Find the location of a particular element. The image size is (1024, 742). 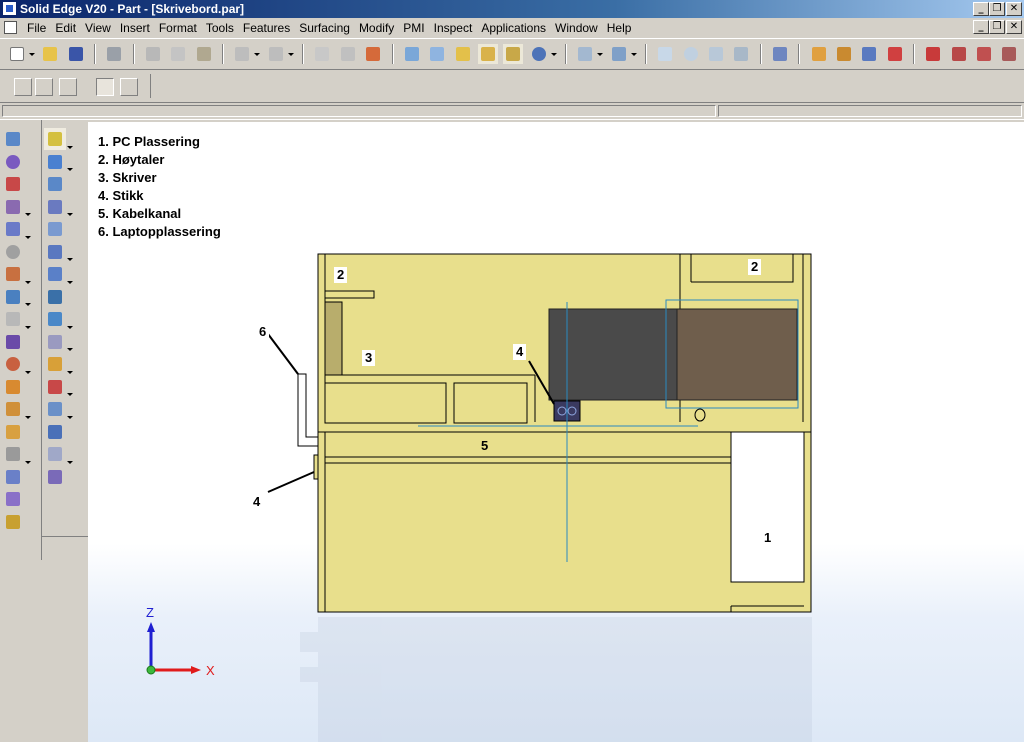

undo-icon is located at coordinates (242, 54).